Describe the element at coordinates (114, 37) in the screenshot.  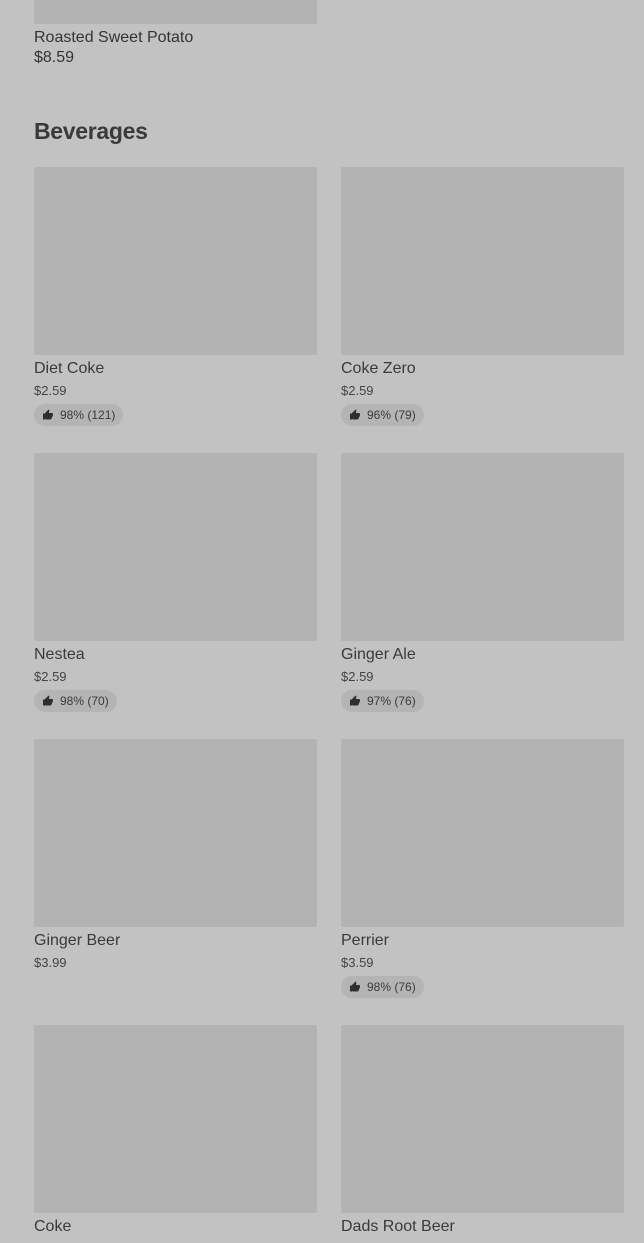
I see `item-name: Roasted Sweet Potato` at that location.